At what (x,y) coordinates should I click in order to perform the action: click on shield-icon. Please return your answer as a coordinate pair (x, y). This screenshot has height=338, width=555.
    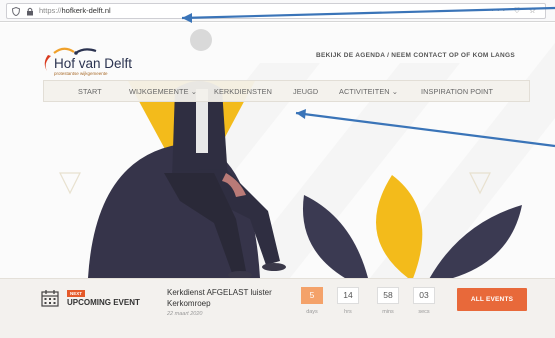
    Looking at the image, I should click on (16, 11).